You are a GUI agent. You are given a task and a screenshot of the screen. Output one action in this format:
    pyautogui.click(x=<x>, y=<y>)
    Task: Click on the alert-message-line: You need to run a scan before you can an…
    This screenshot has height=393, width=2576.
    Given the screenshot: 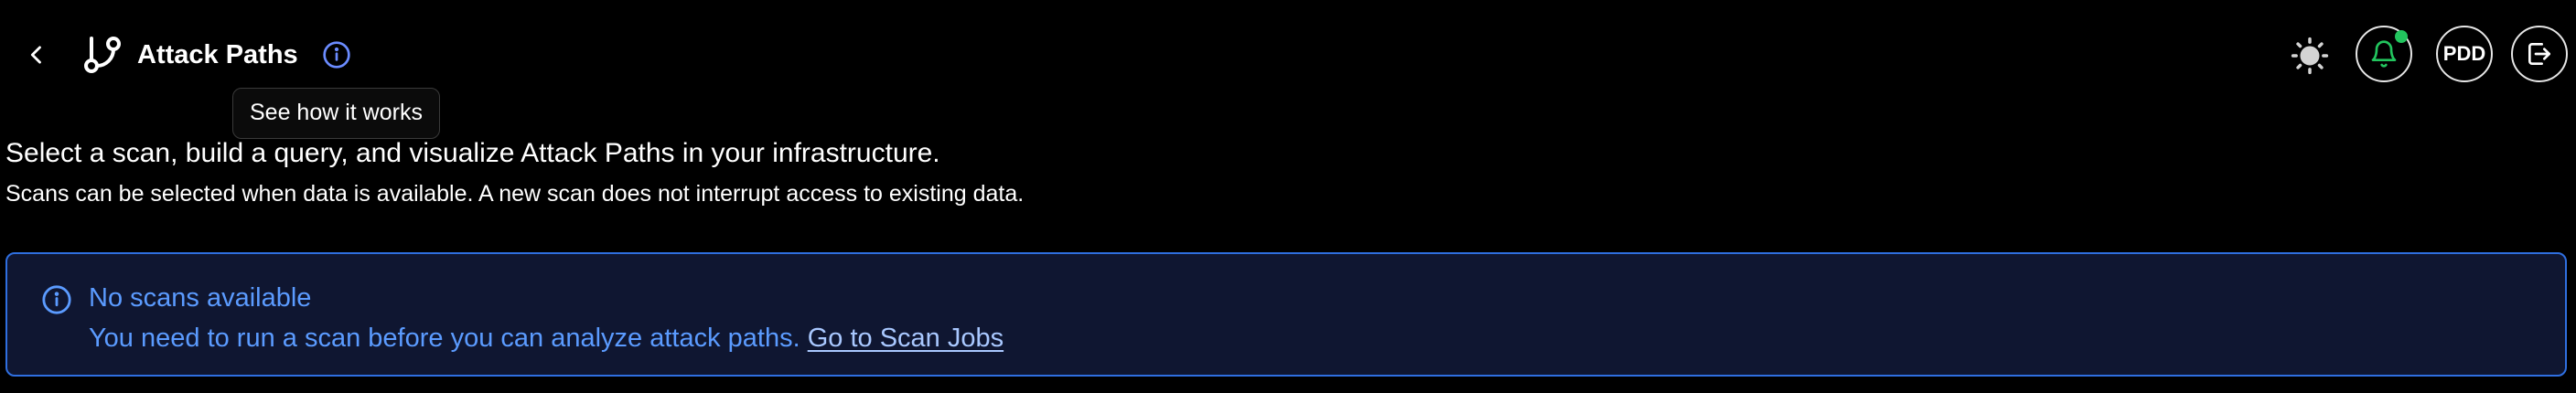 What is the action you would take?
    pyautogui.click(x=546, y=338)
    